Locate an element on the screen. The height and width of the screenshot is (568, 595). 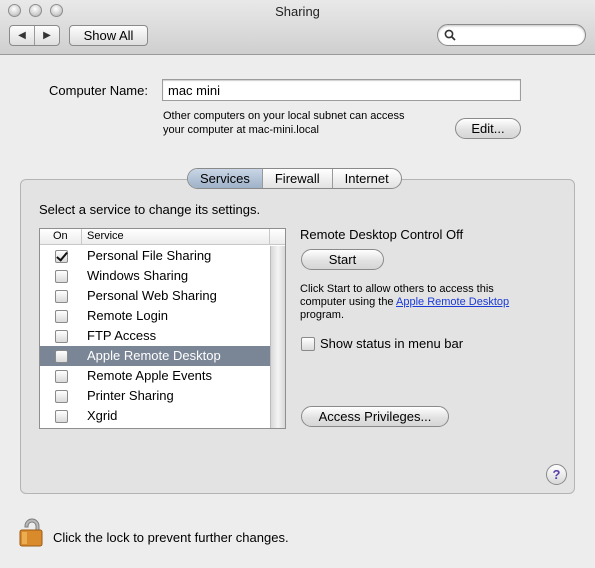
search-icon is located at coordinates (450, 35).